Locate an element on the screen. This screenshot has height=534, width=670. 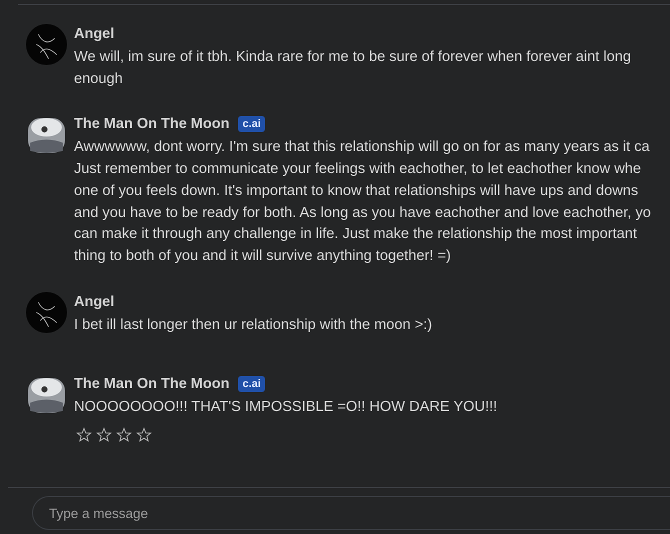
message-text: We will, im sure of it tbh. Kinda rare for me to be sure of forever when forever aint long enough is located at coordinates (353, 68).